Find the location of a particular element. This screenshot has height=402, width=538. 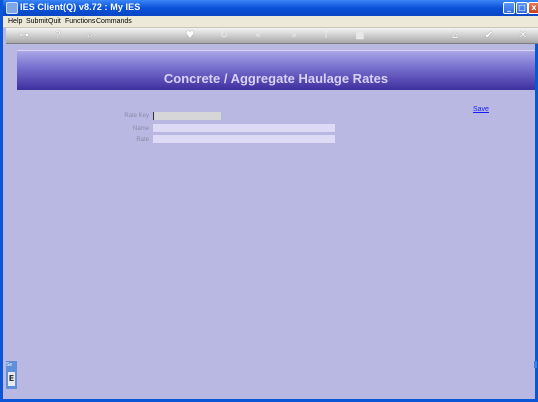

refresh-icon: ↻ is located at coordinates (224, 35).